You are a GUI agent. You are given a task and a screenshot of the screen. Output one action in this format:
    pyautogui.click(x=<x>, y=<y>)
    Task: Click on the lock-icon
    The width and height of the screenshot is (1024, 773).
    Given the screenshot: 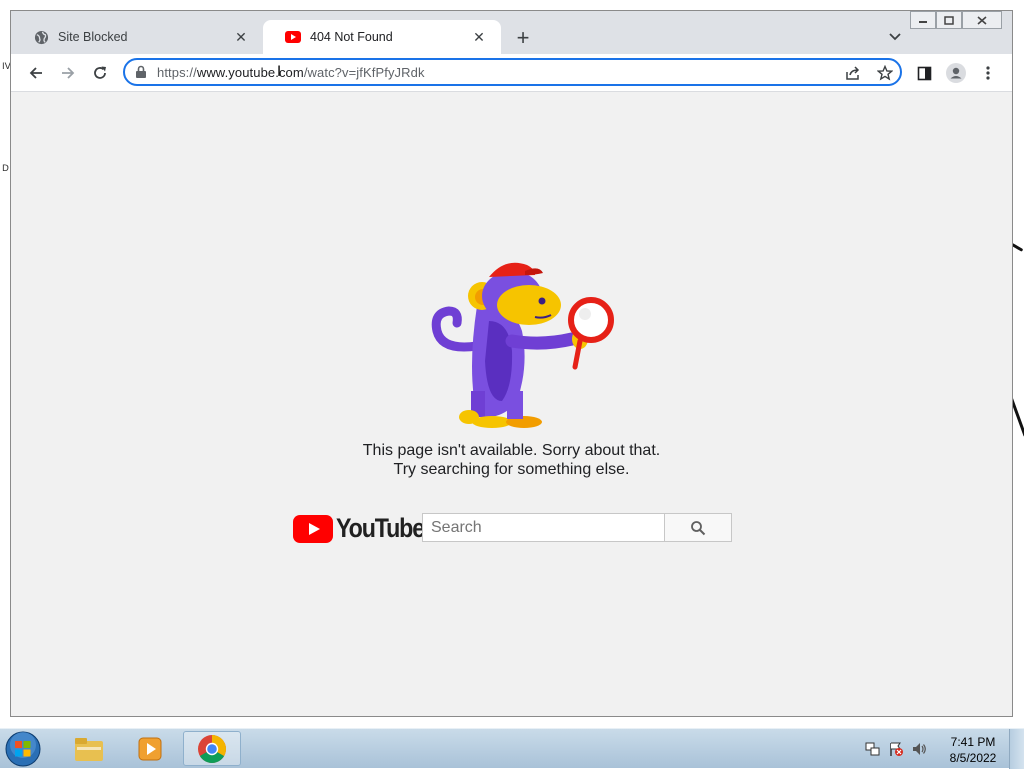 What is the action you would take?
    pyautogui.click(x=142, y=72)
    